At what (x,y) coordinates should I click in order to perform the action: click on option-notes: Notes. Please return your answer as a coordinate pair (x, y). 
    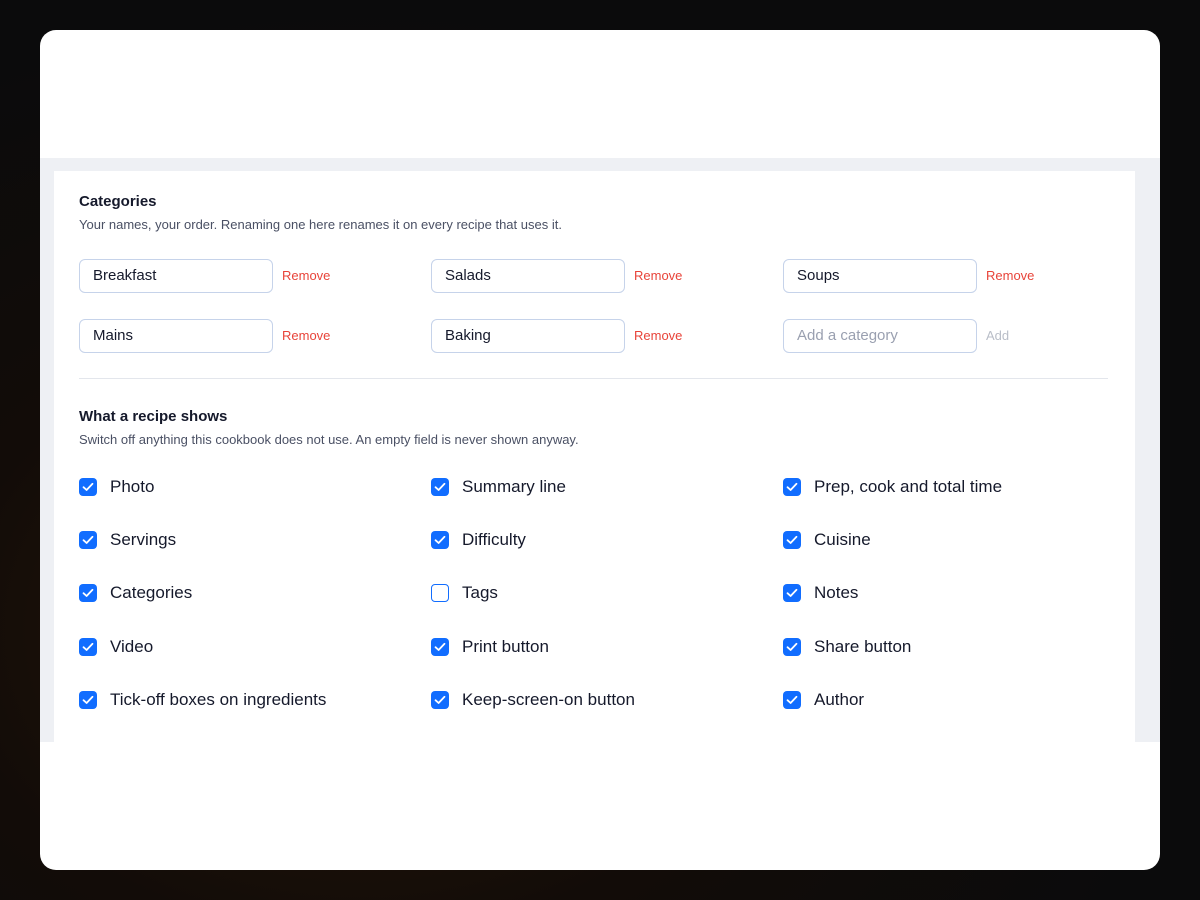
    Looking at the image, I should click on (820, 593).